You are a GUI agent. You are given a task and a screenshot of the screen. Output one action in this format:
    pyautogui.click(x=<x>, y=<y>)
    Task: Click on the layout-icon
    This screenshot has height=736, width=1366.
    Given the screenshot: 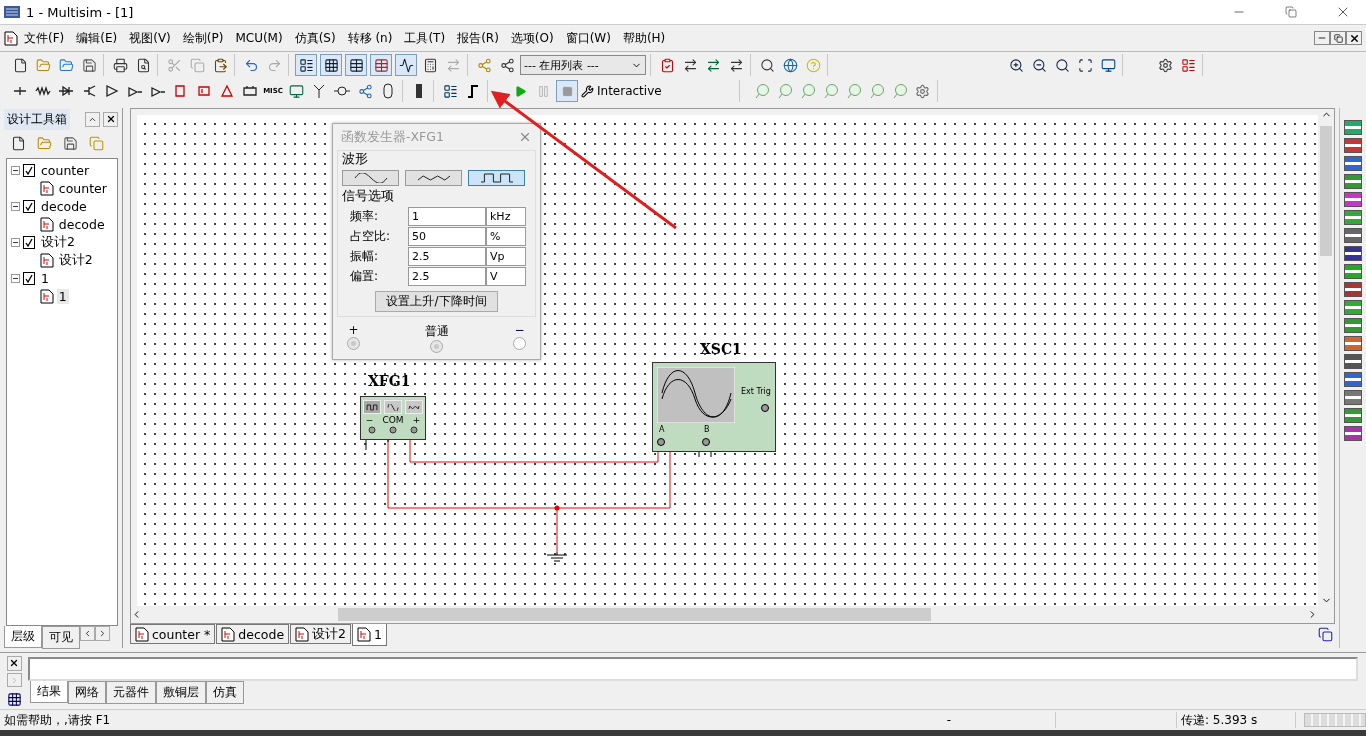 What is the action you would take?
    pyautogui.click(x=306, y=65)
    